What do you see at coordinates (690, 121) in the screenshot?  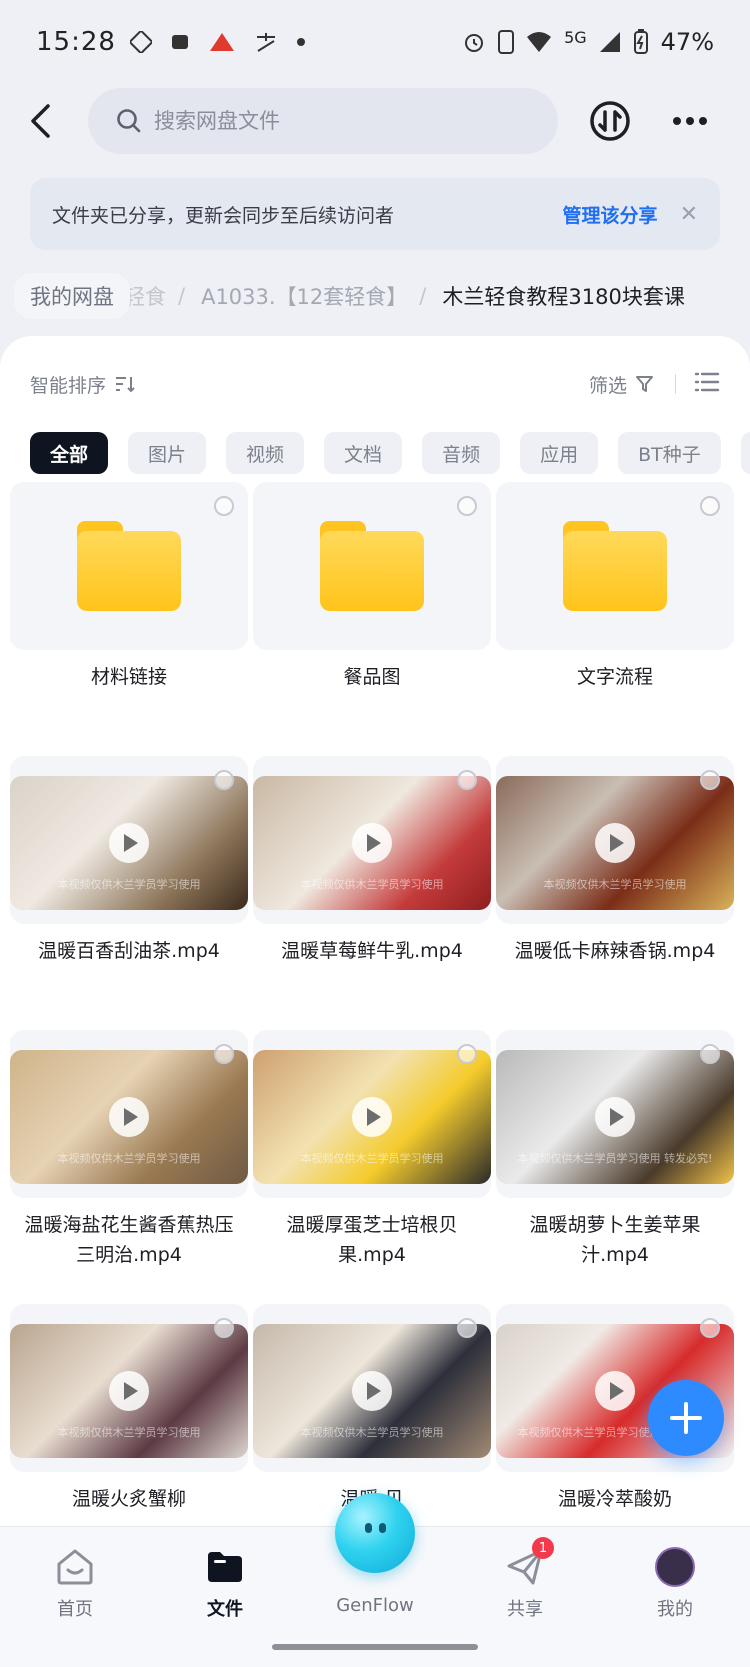 I see `more-options-button` at bounding box center [690, 121].